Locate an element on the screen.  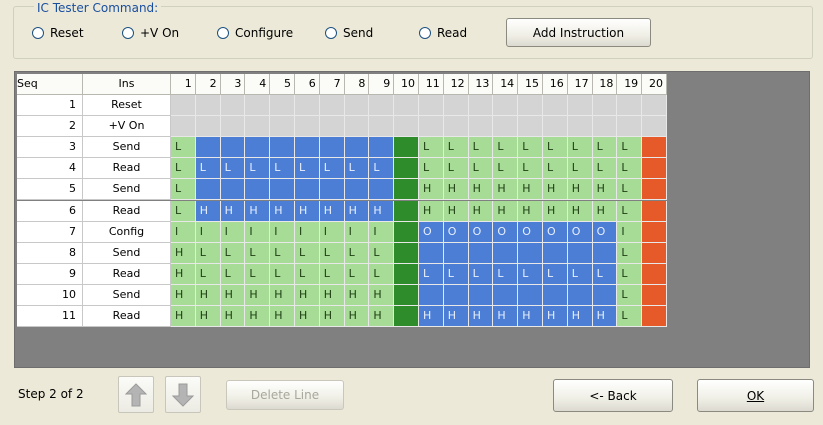
row-instruction: Send is located at coordinates (127, 190).